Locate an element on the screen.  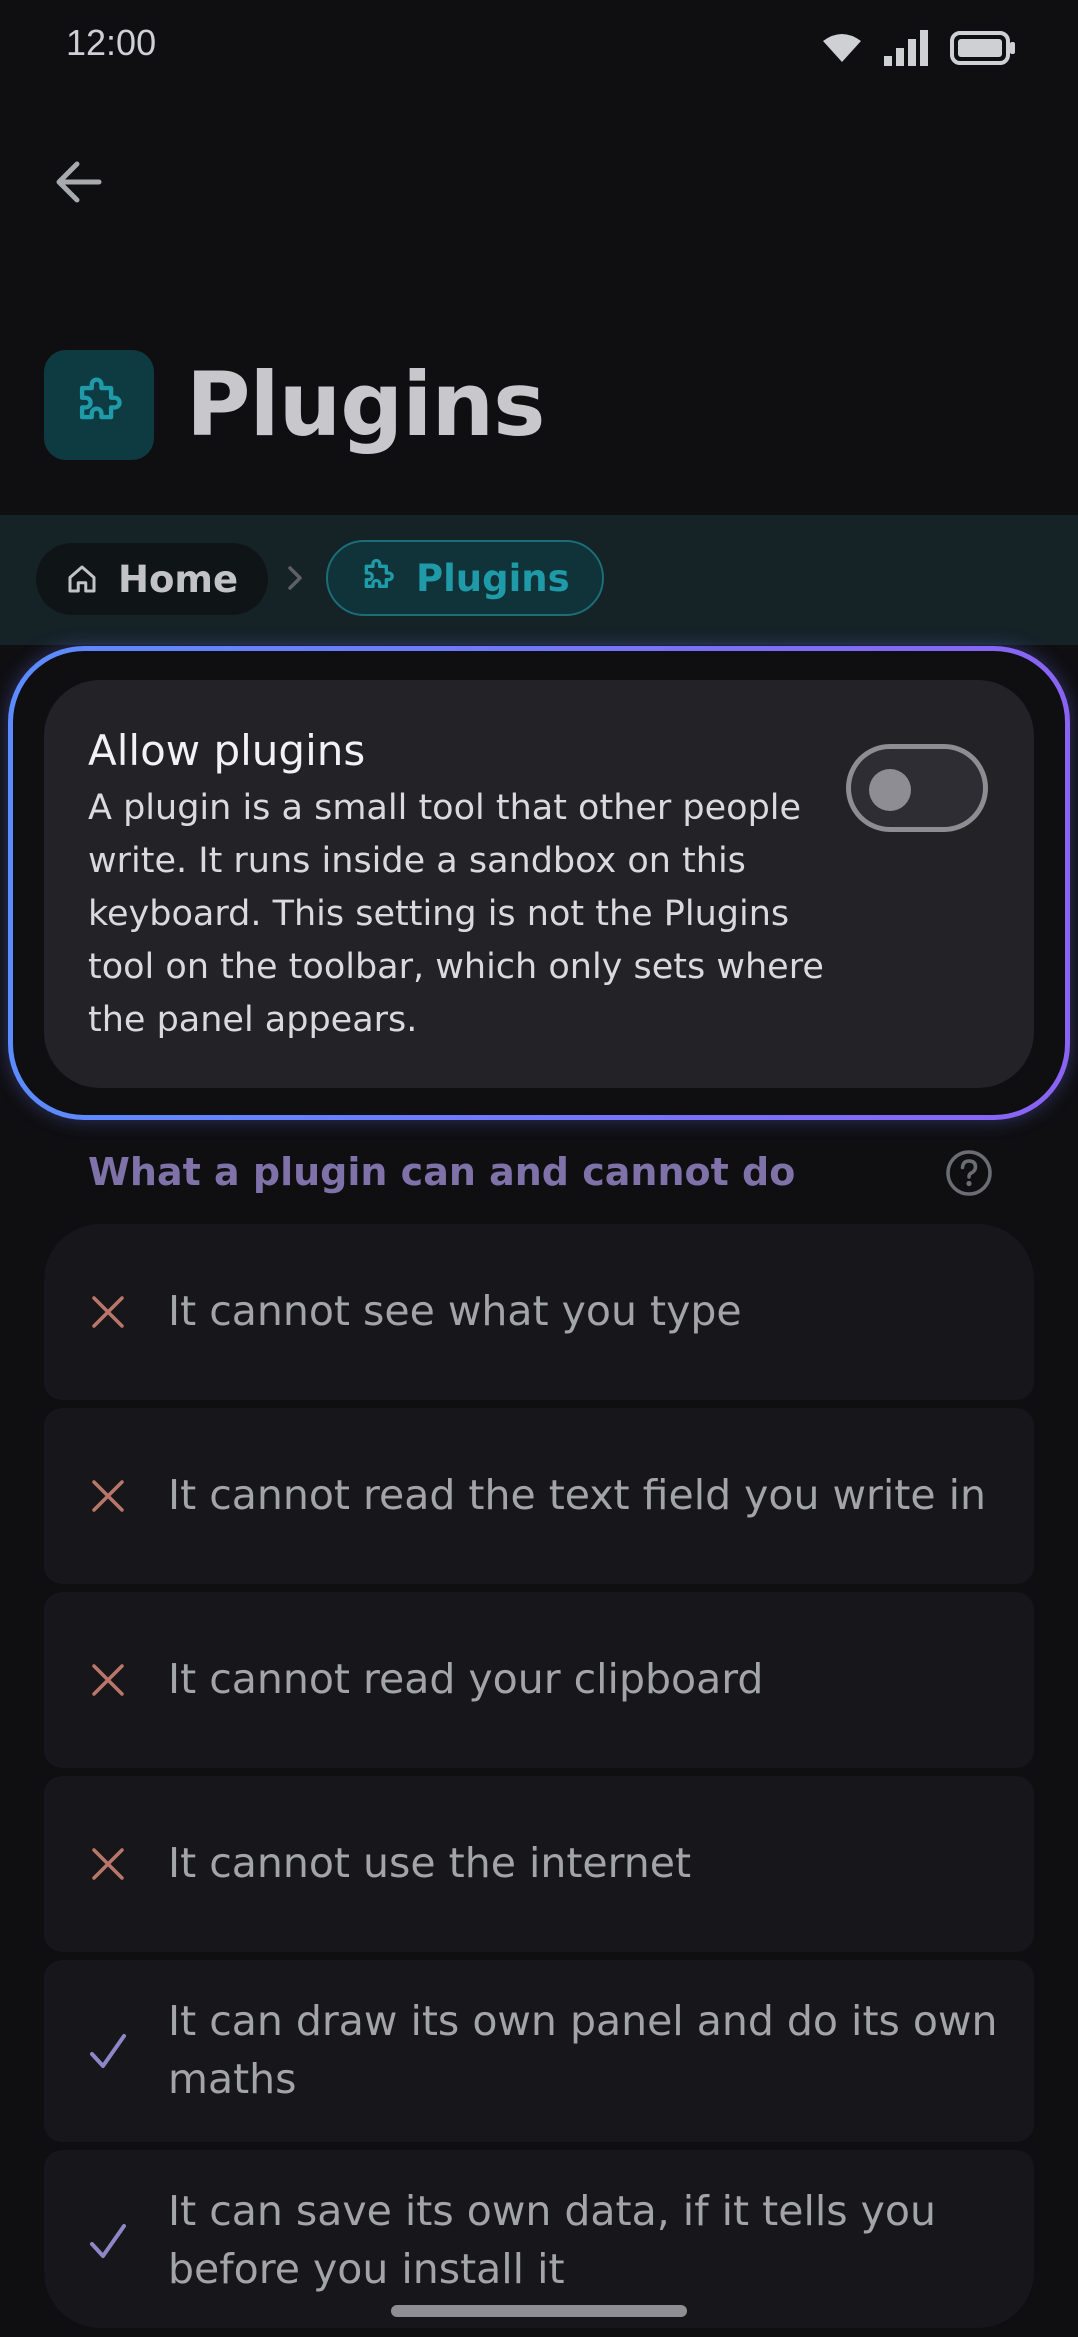
section-heading: What a plugin can and cannot do is located at coordinates (442, 1172).